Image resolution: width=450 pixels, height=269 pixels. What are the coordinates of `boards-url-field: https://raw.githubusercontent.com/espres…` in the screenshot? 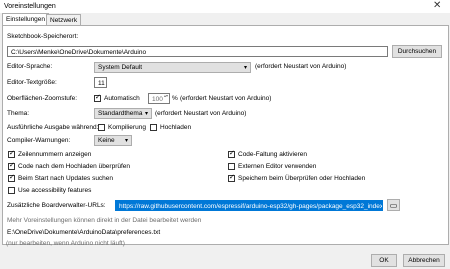 It's located at (249, 205).